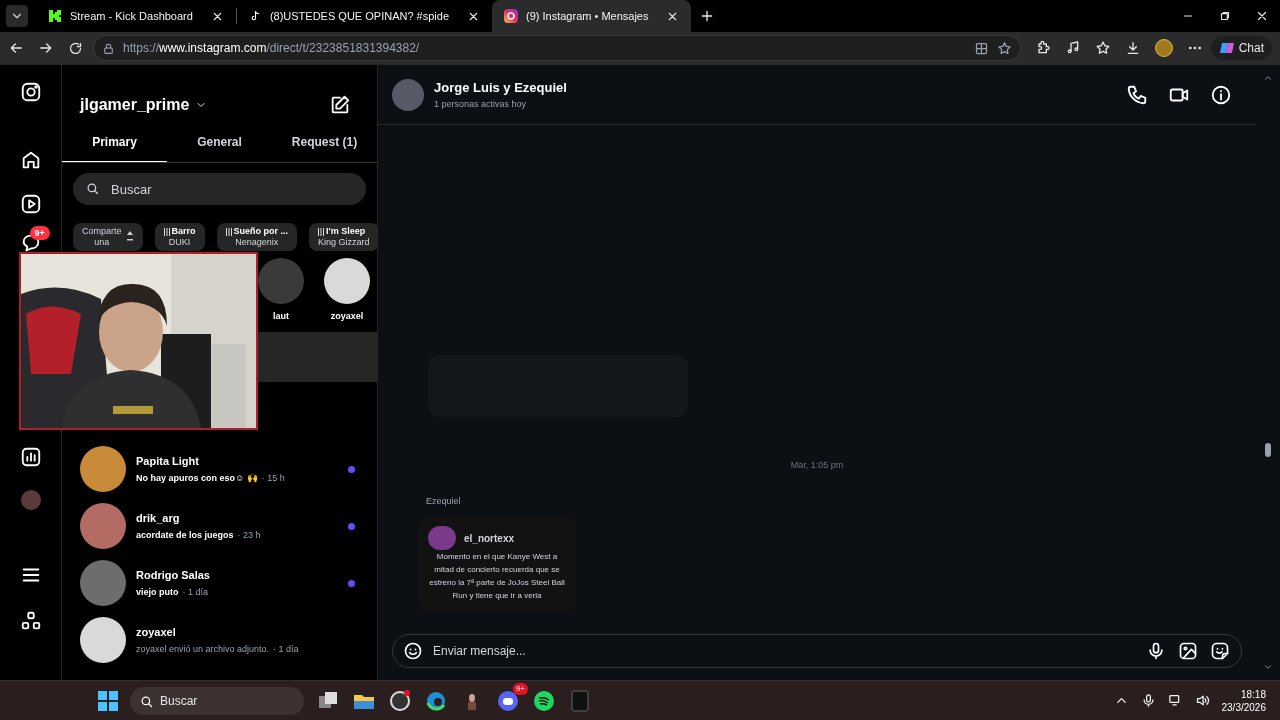  Describe the element at coordinates (102, 242) in the screenshot. I see `note-subtitle: una` at that location.